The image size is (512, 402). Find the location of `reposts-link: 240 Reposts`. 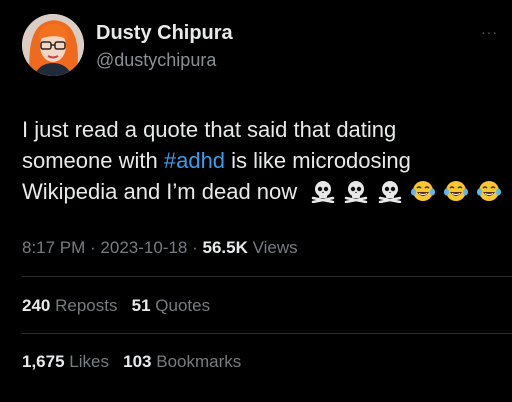

reposts-link: 240 Reposts is located at coordinates (69, 305).